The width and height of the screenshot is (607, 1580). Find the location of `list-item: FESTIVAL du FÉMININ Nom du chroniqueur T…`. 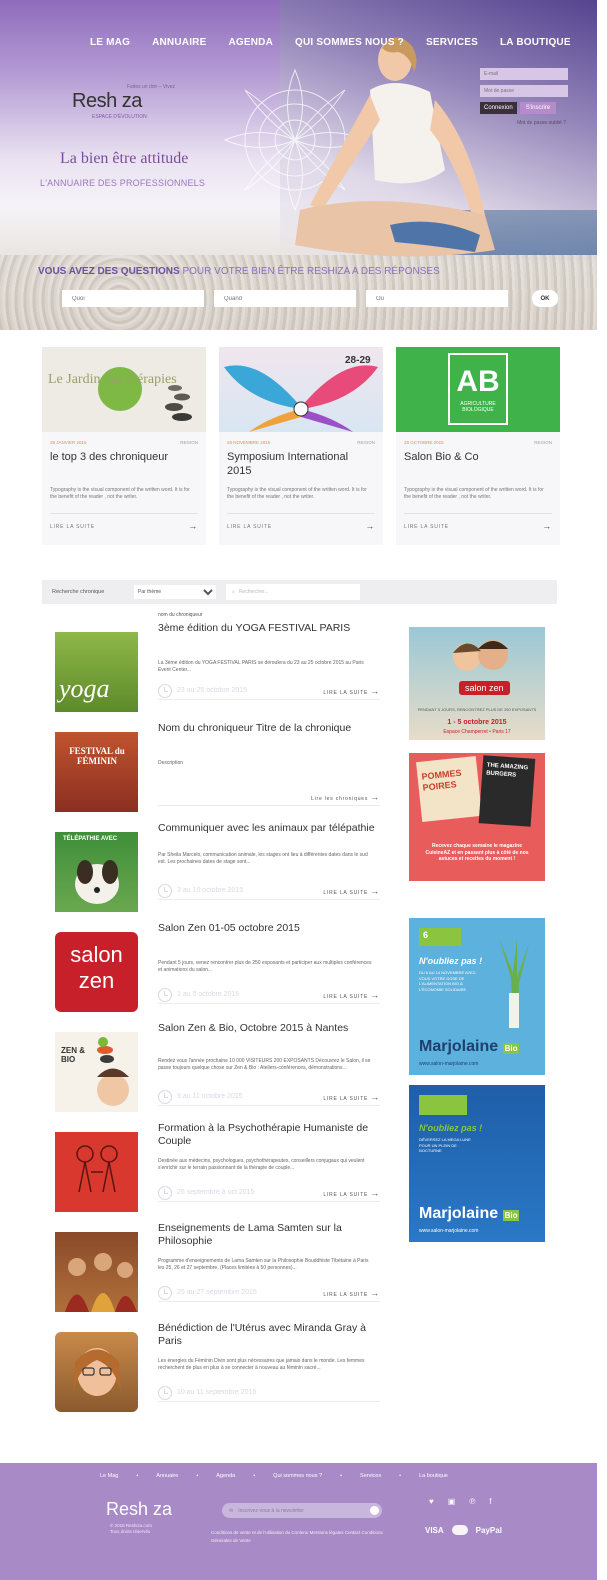

list-item: FESTIVAL du FÉMININ Nom du chroniqueur T… is located at coordinates (220, 772).